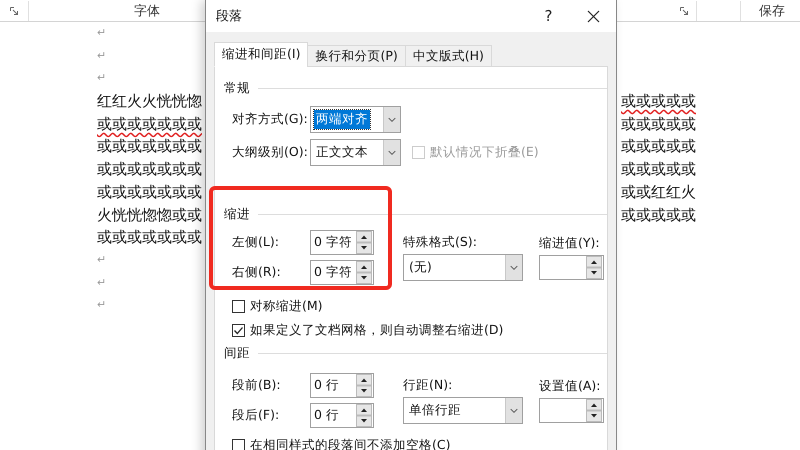 The height and width of the screenshot is (450, 800). What do you see at coordinates (570, 386) in the screenshot?
I see `field-label: 设置值(A):` at bounding box center [570, 386].